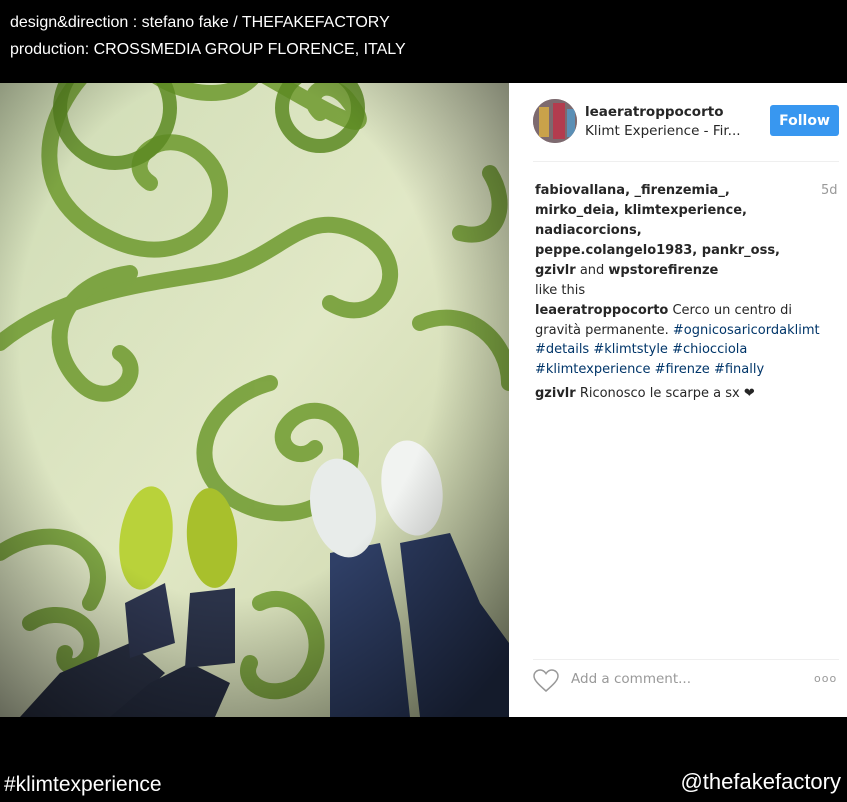 Image resolution: width=847 pixels, height=802 pixels. What do you see at coordinates (546, 683) in the screenshot?
I see `heart-icon` at bounding box center [546, 683].